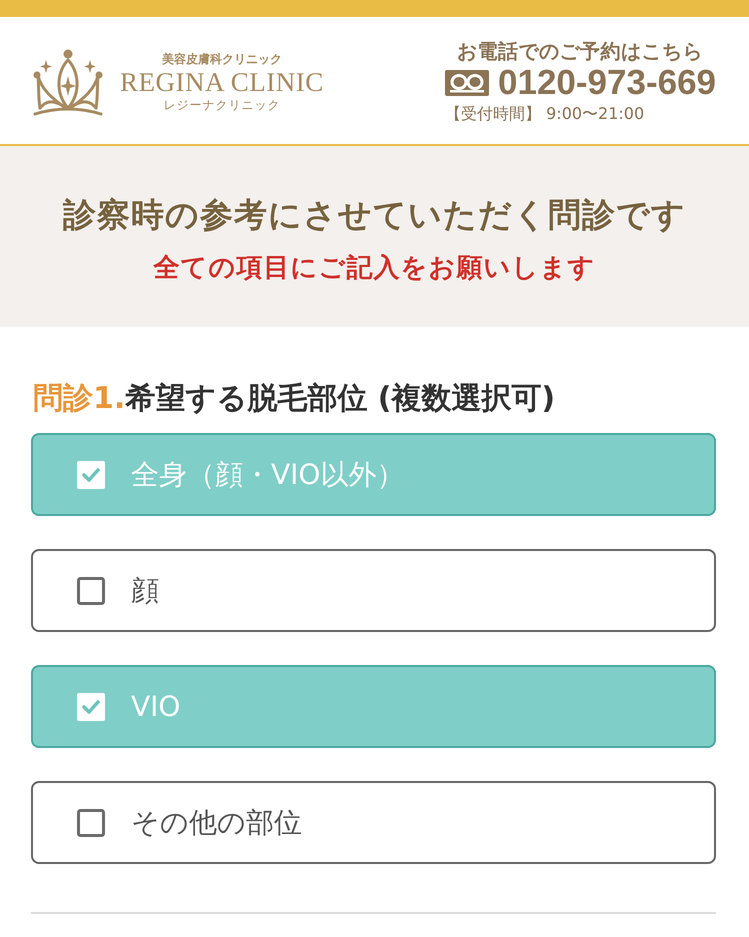 The image size is (749, 937). What do you see at coordinates (375, 268) in the screenshot?
I see `required-notice: 全ての項目にご記入をお願いします` at bounding box center [375, 268].